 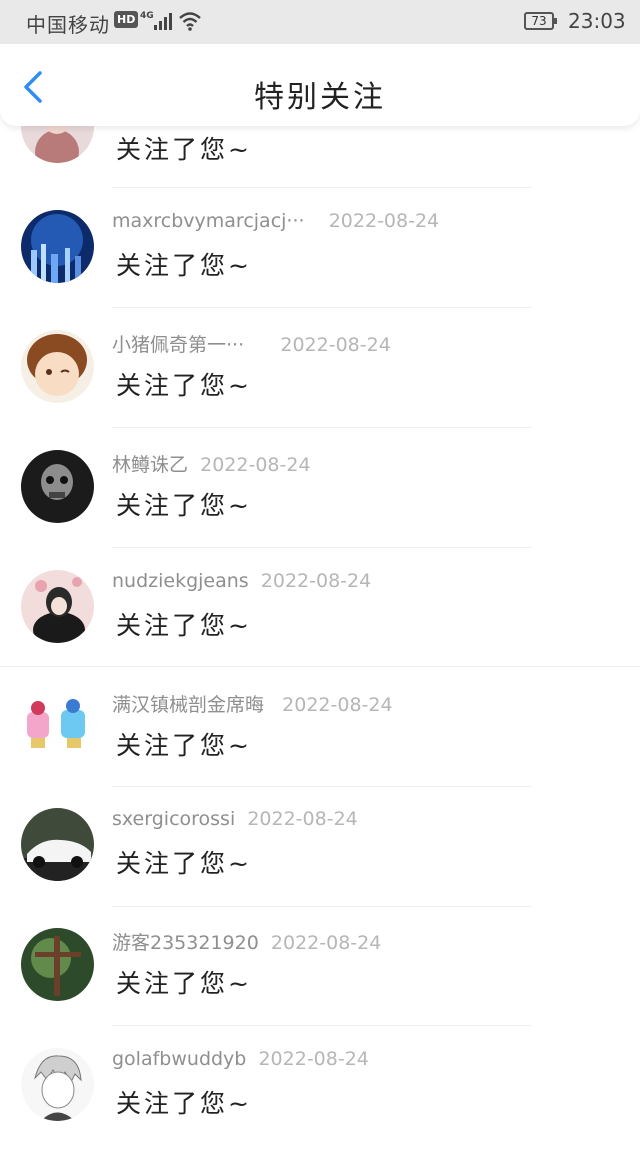 What do you see at coordinates (156, 20) in the screenshot?
I see `signal-icon: 4G` at bounding box center [156, 20].